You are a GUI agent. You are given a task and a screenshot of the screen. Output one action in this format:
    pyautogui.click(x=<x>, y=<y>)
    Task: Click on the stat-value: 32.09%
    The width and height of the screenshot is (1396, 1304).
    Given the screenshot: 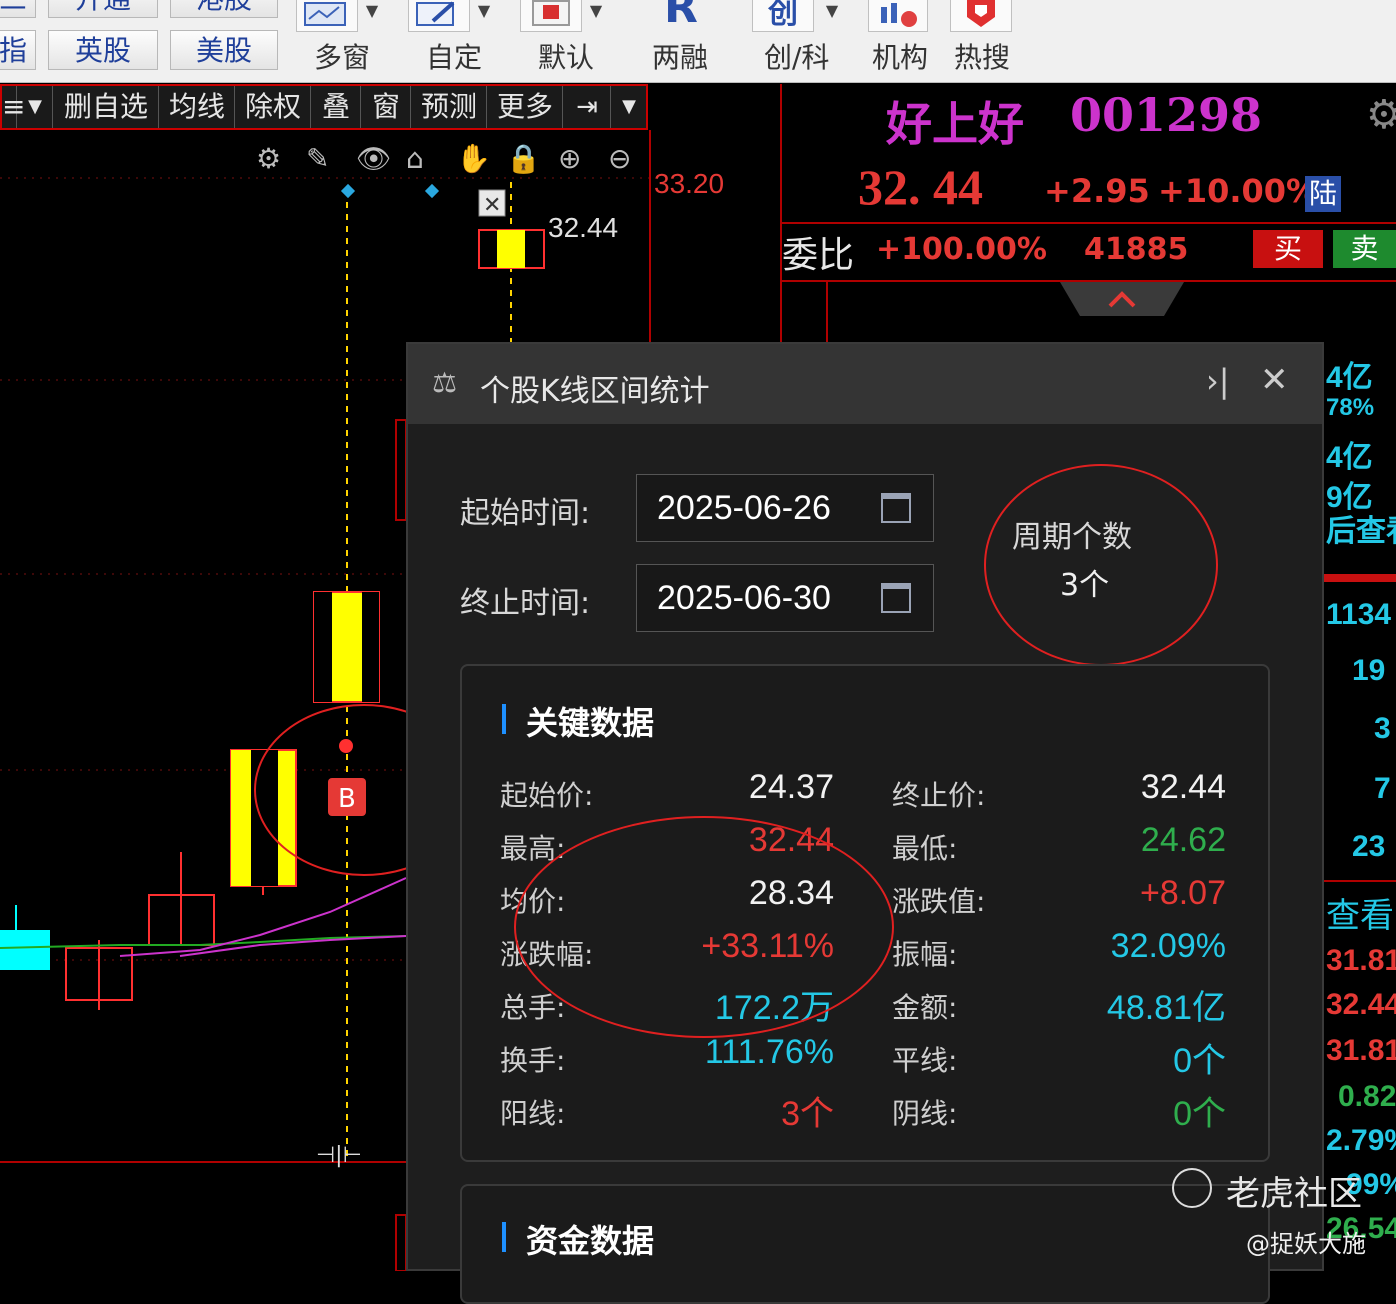 What is the action you would take?
    pyautogui.click(x=1168, y=946)
    